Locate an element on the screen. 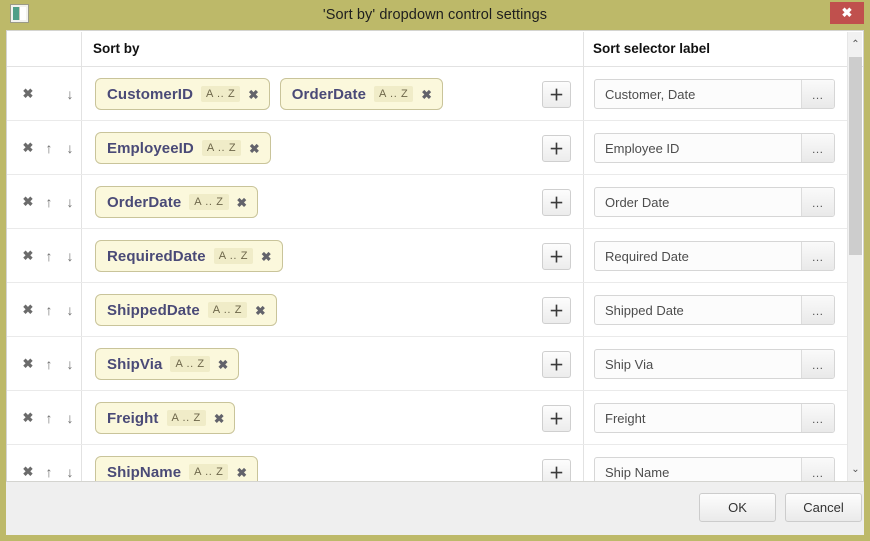 The height and width of the screenshot is (541, 870). row-actions: ✖ ↑ ↓ is located at coordinates (49, 310).